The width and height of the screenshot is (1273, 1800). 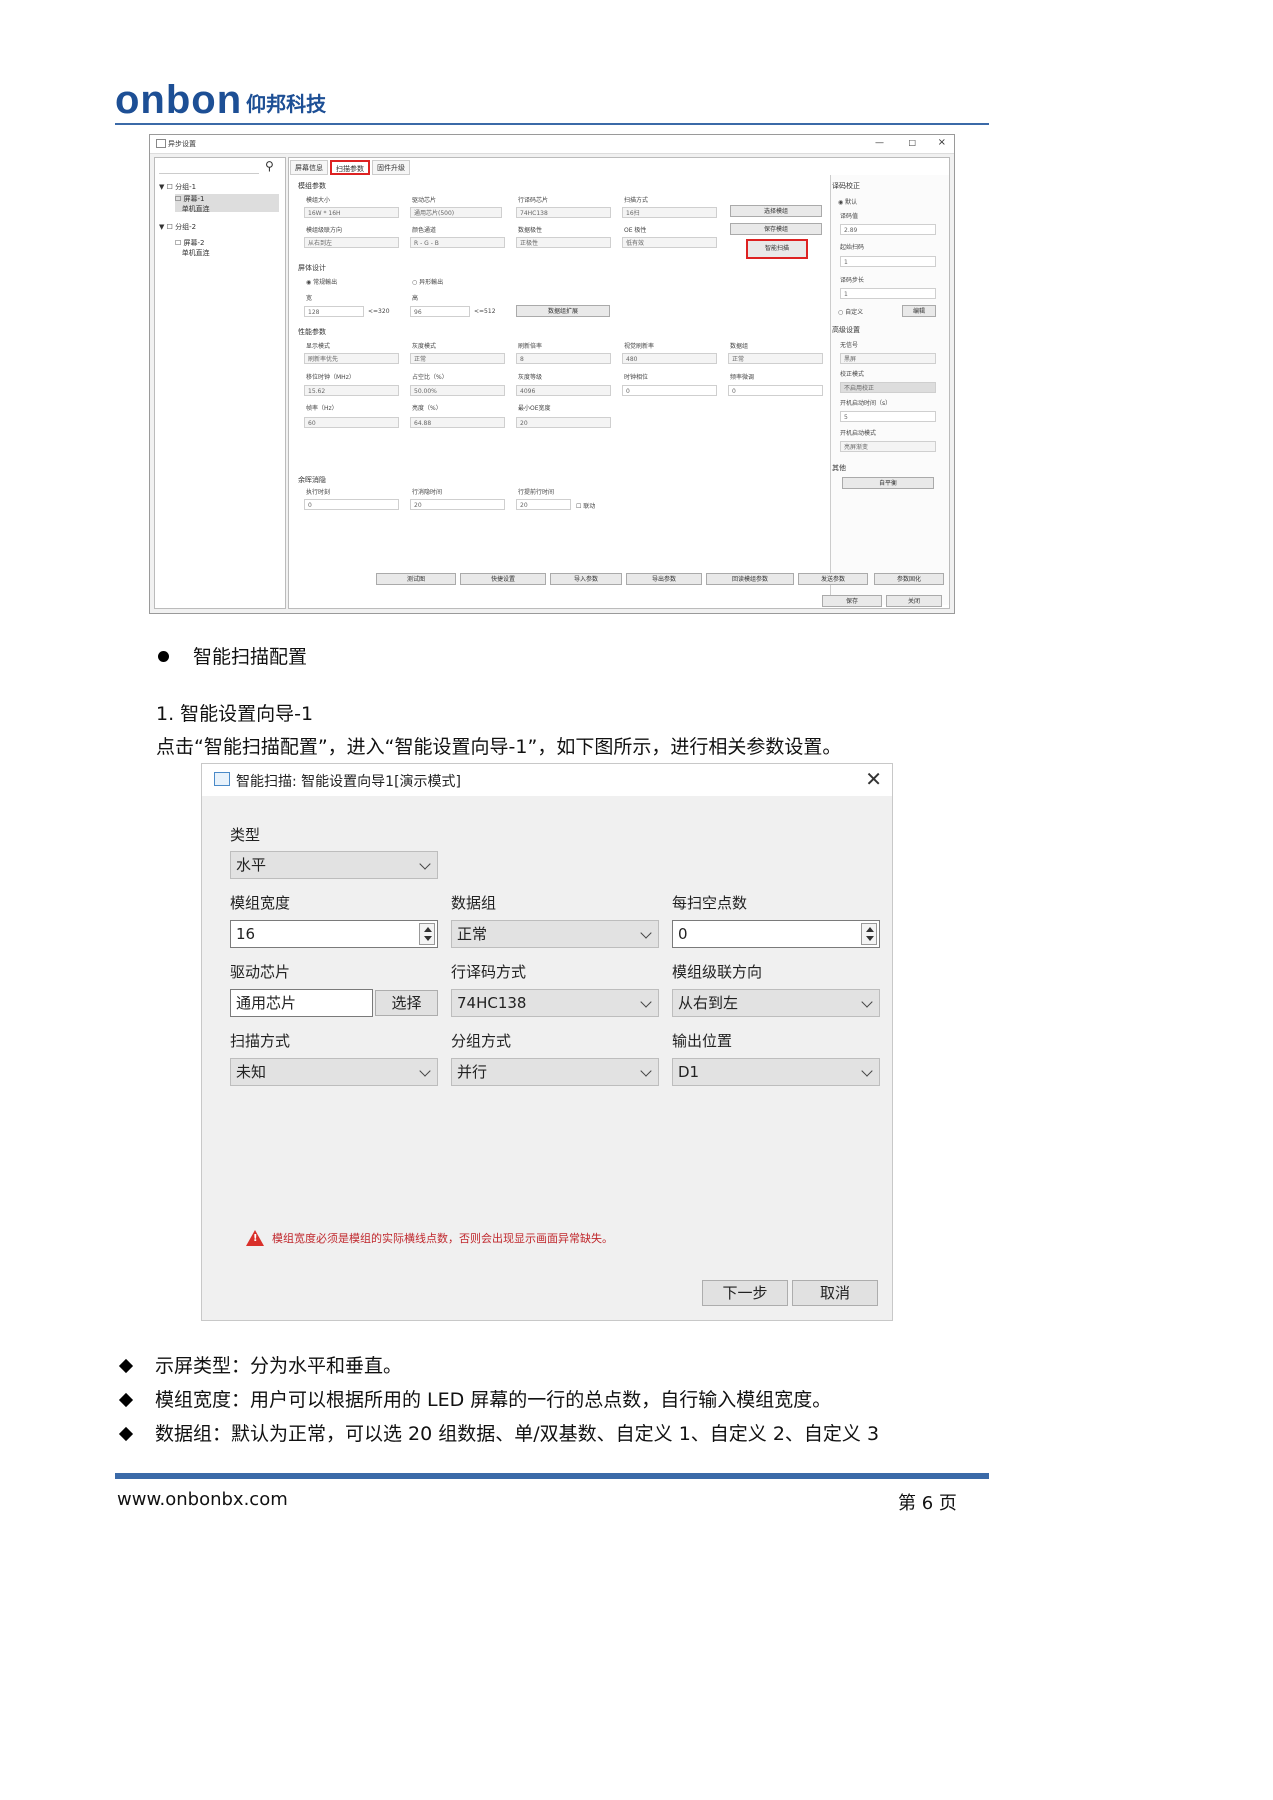 What do you see at coordinates (669, 390) in the screenshot?
I see `clock-phase-input: 0` at bounding box center [669, 390].